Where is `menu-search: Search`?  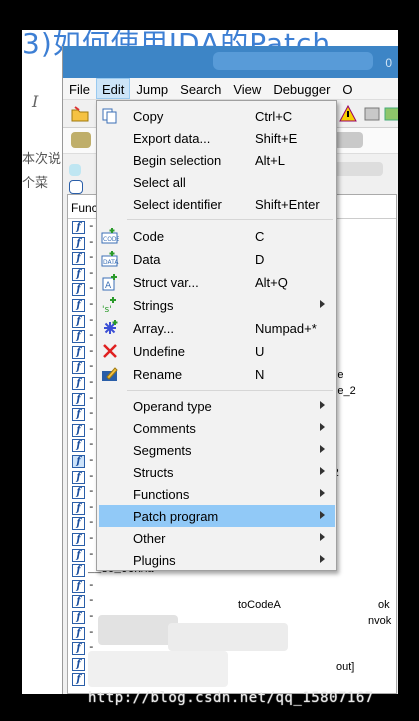 menu-search: Search is located at coordinates (200, 88).